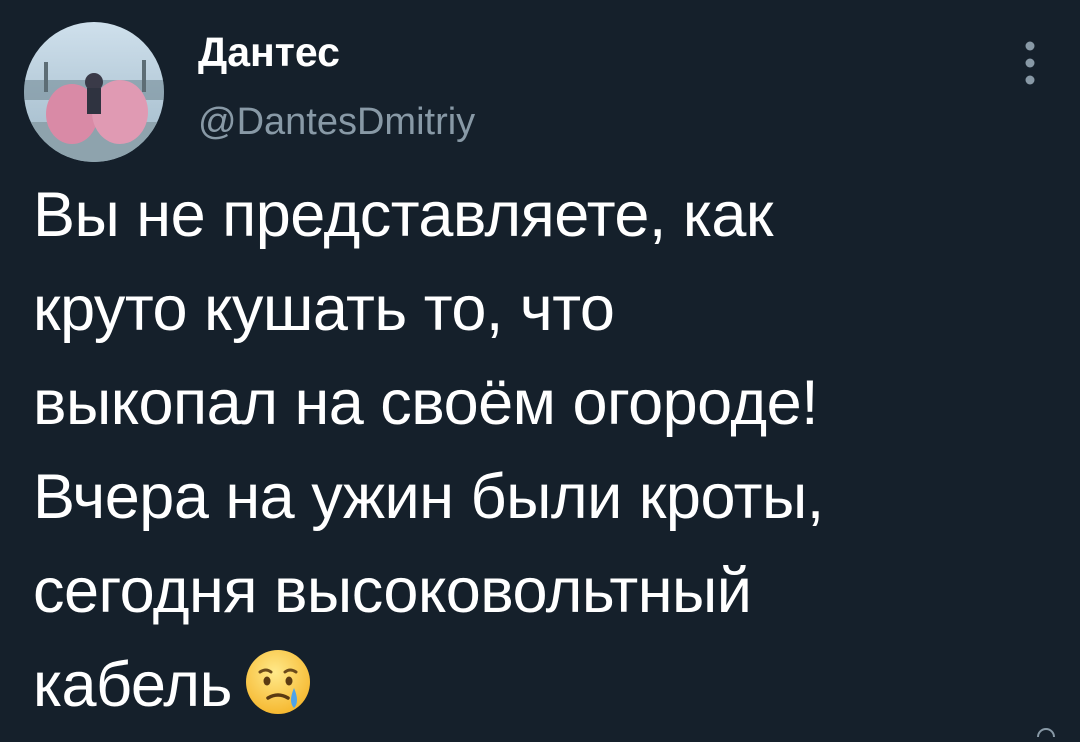 The width and height of the screenshot is (1080, 742). What do you see at coordinates (278, 682) in the screenshot?
I see `sad-tear-face-icon` at bounding box center [278, 682].